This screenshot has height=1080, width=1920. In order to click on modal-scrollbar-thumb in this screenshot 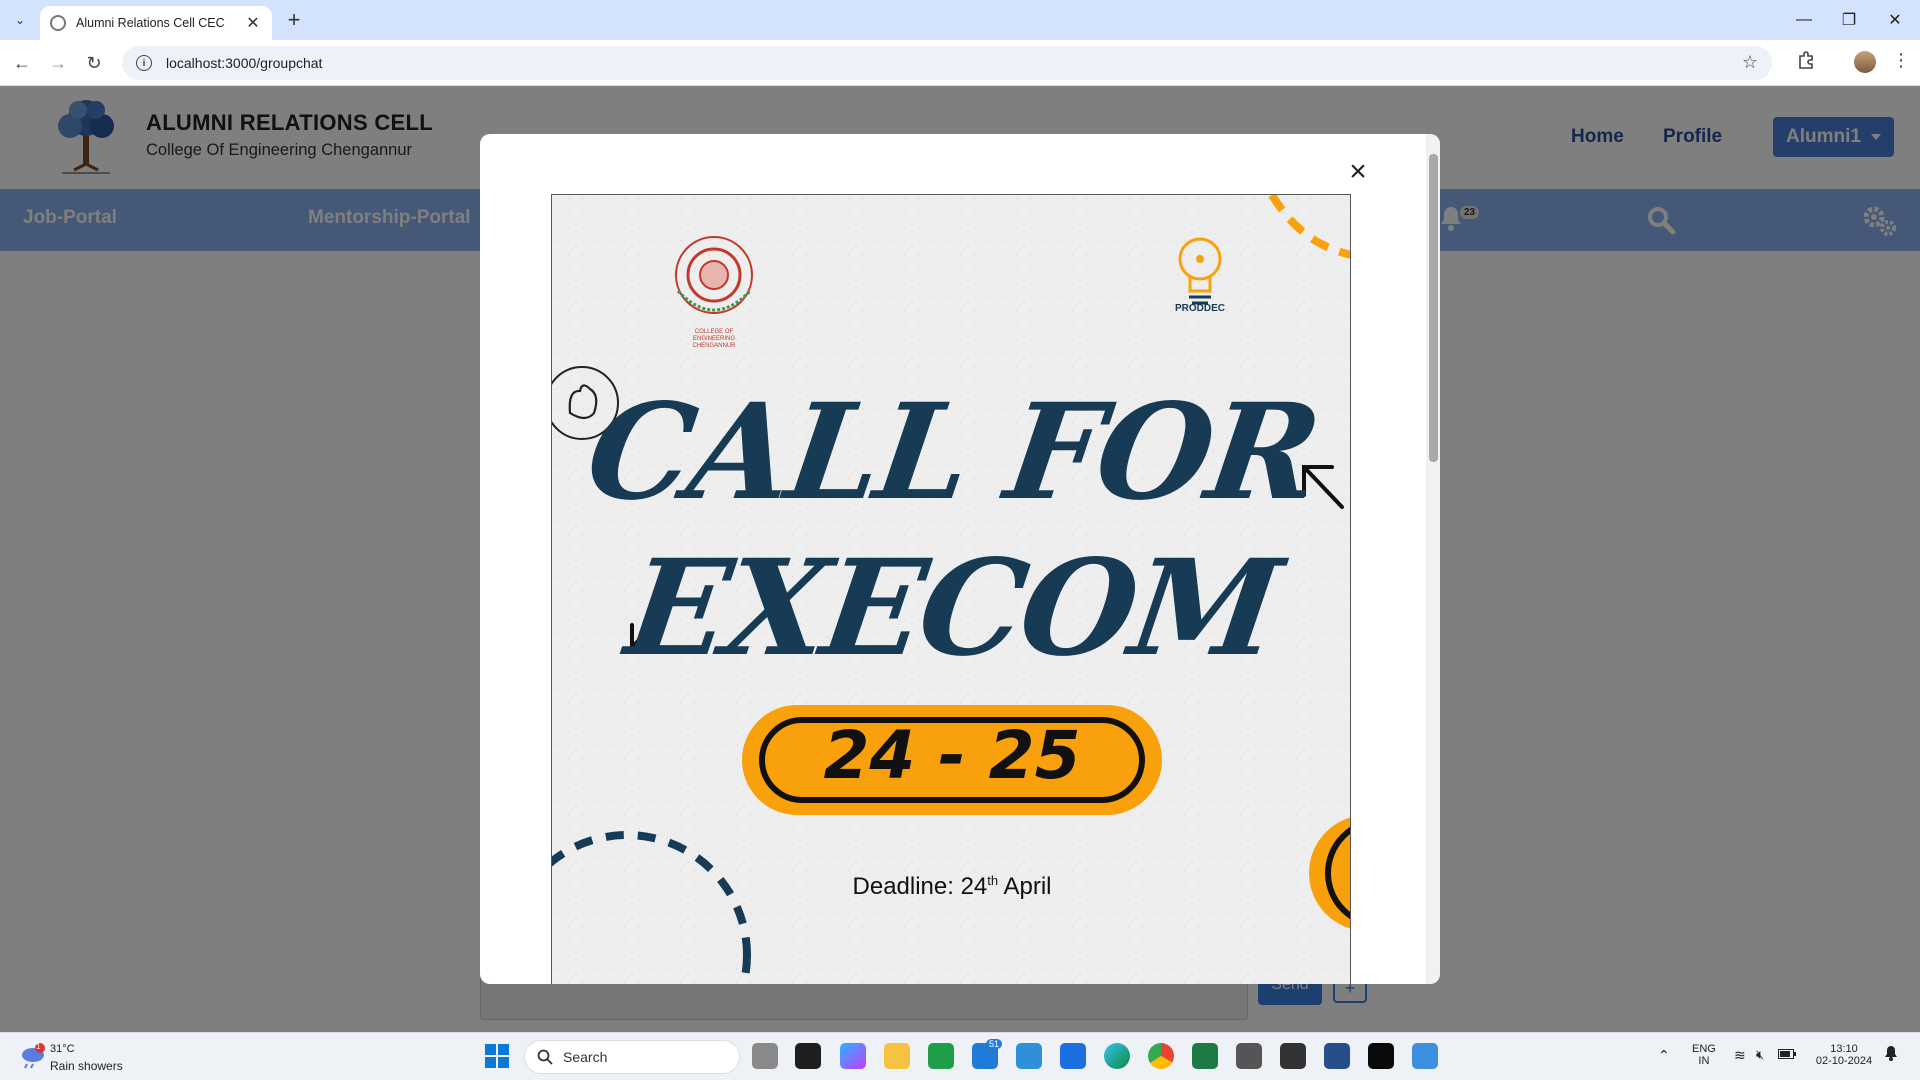, I will do `click(1433, 308)`.